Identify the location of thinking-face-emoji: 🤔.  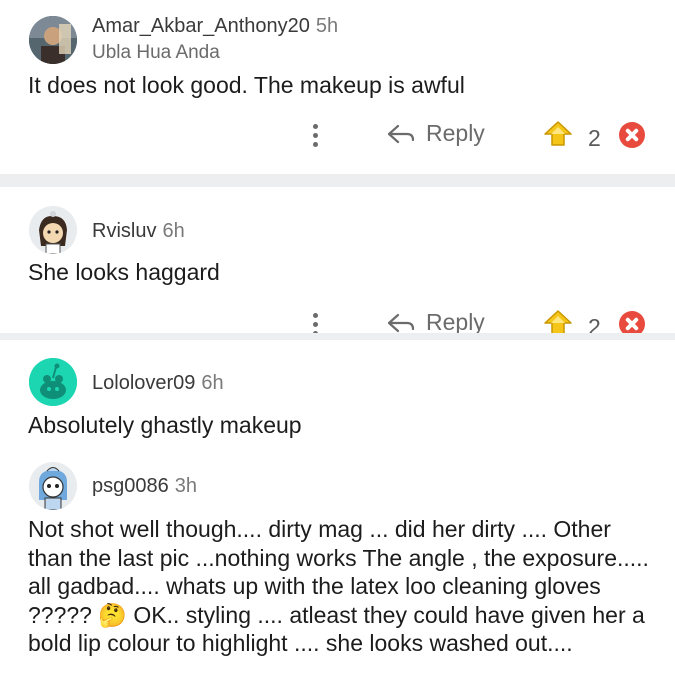
(112, 614).